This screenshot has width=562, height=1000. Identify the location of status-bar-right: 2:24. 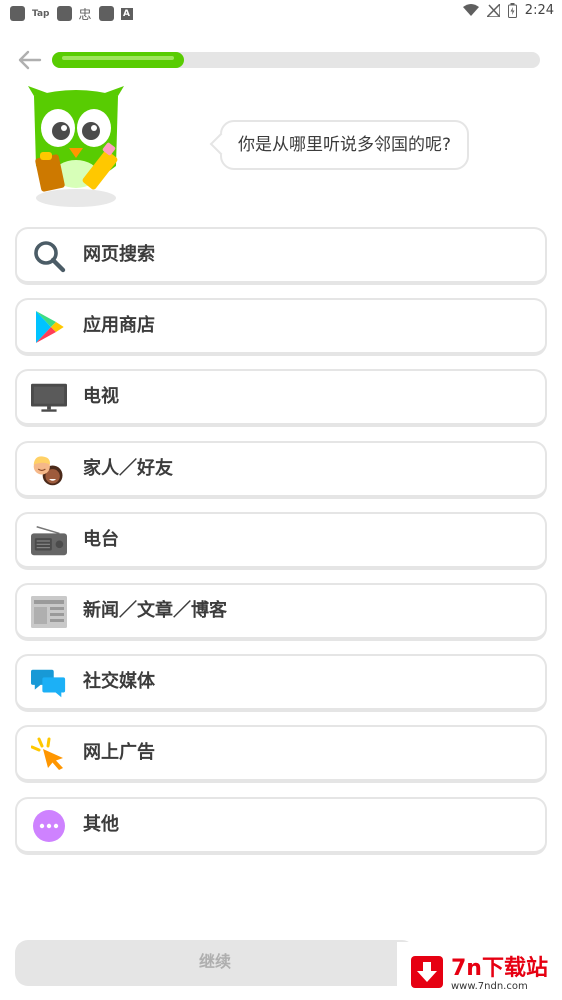
(508, 10).